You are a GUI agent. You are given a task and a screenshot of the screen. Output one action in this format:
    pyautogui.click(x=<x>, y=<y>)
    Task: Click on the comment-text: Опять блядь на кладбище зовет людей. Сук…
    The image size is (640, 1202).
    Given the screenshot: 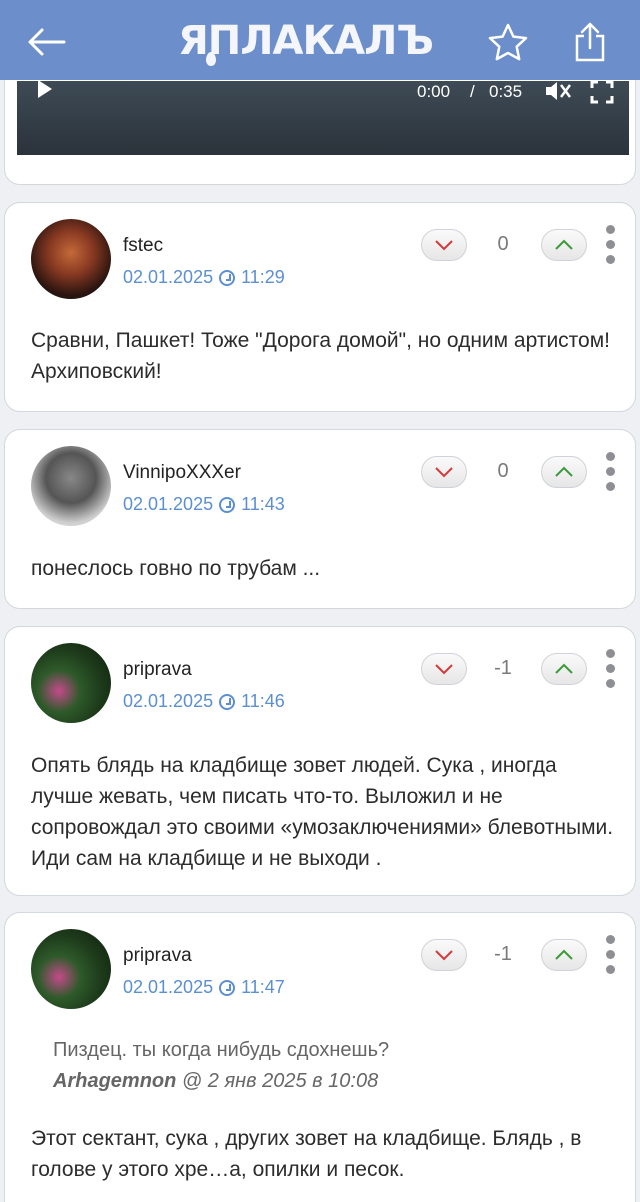 What is the action you would take?
    pyautogui.click(x=322, y=812)
    